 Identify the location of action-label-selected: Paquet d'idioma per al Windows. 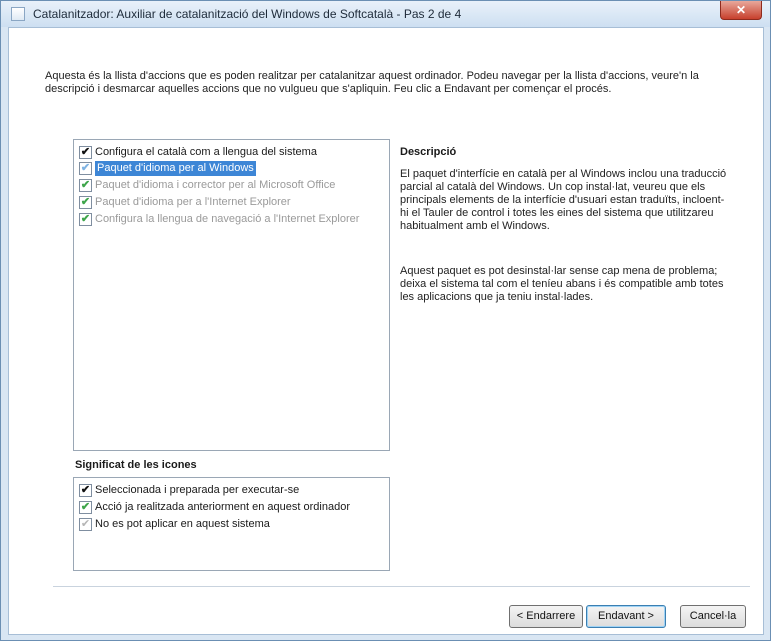
(175, 168).